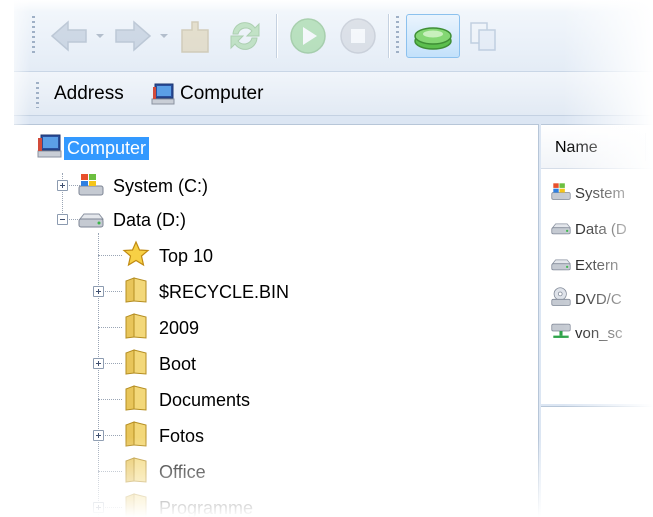 Image resolution: width=653 pixels, height=517 pixels. Describe the element at coordinates (205, 399) in the screenshot. I see `tree-node-label: Documents` at that location.